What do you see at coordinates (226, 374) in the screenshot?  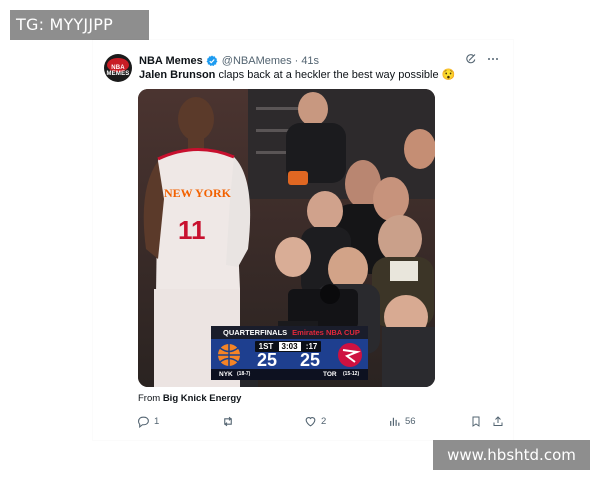 I see `home-team: NYK` at bounding box center [226, 374].